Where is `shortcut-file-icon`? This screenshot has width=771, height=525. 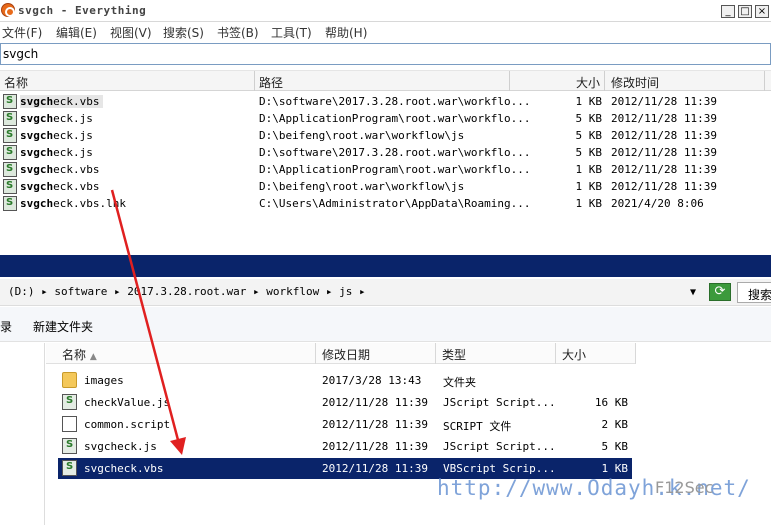 shortcut-file-icon is located at coordinates (10, 203).